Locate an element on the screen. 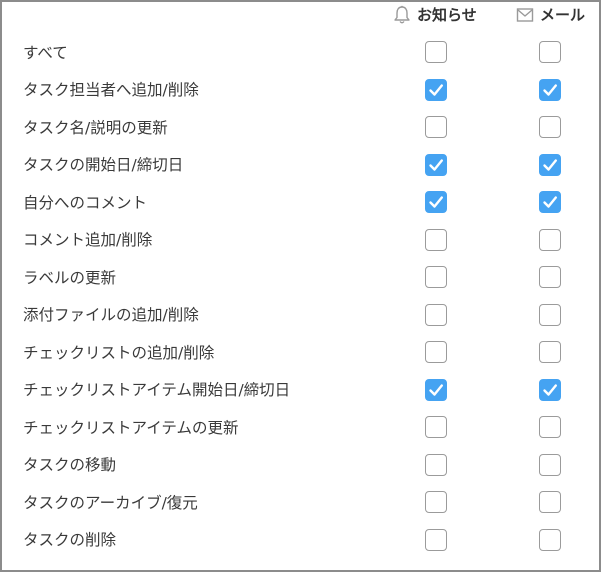 The image size is (601, 572). settings-row: タスク名/説明の更新 is located at coordinates (300, 127).